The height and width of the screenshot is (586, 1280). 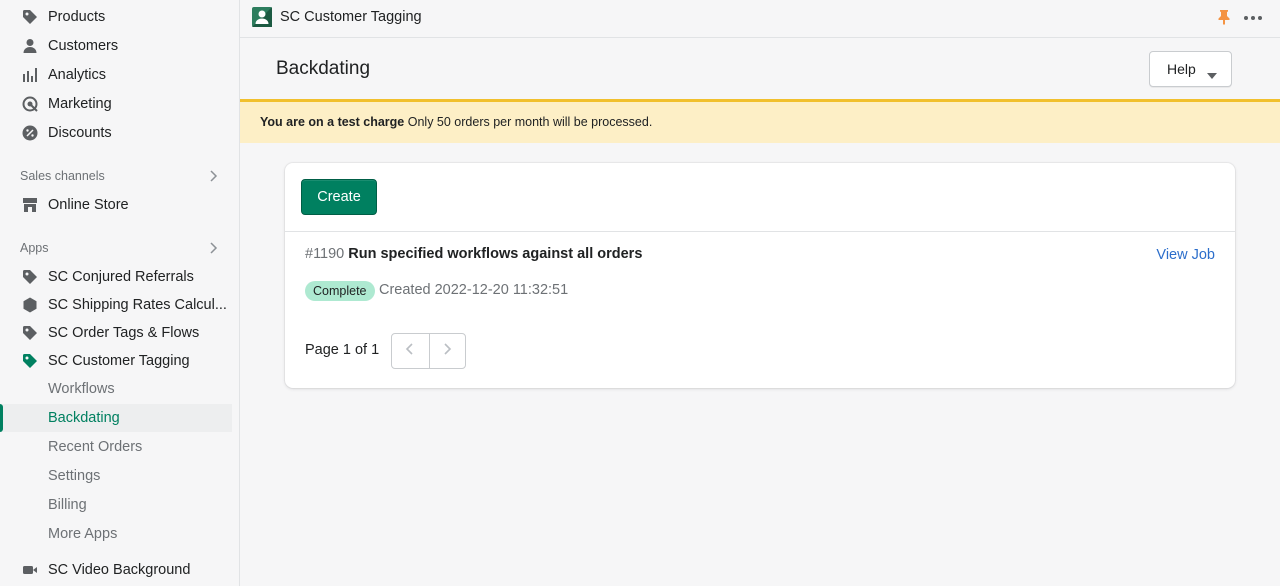 What do you see at coordinates (119, 361) in the screenshot?
I see `sidebar-item-label: SC Customer Tagging` at bounding box center [119, 361].